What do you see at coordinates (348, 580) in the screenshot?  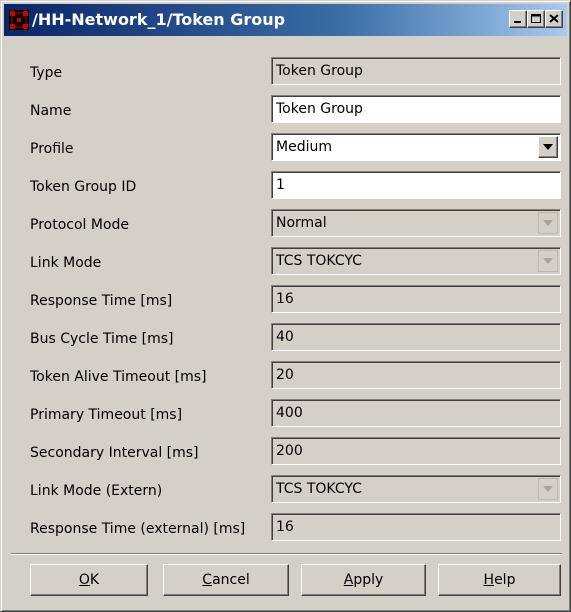 I see `apply-mnemonic: A` at bounding box center [348, 580].